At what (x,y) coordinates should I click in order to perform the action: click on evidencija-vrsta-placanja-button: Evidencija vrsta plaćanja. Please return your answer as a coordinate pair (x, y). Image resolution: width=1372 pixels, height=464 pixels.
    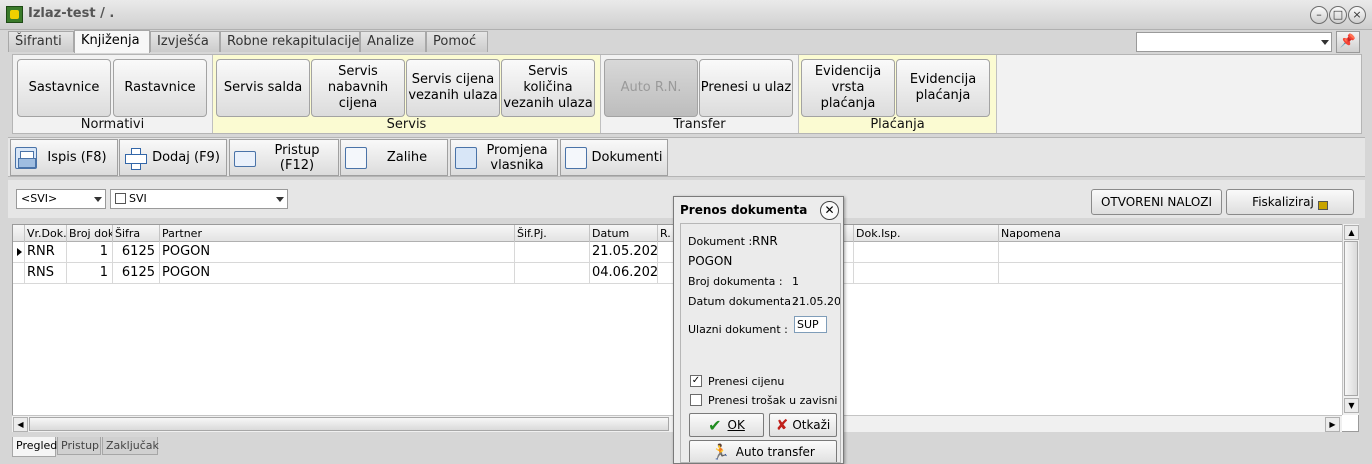
    Looking at the image, I should click on (848, 88).